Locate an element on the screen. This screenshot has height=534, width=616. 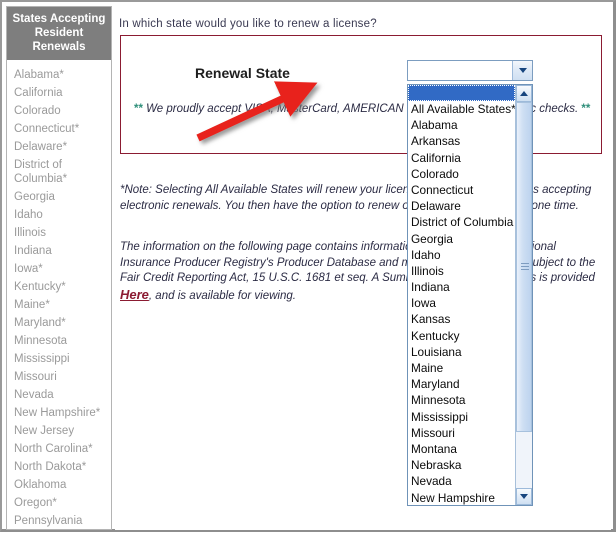
dropdown-option: Kansas is located at coordinates (461, 319).